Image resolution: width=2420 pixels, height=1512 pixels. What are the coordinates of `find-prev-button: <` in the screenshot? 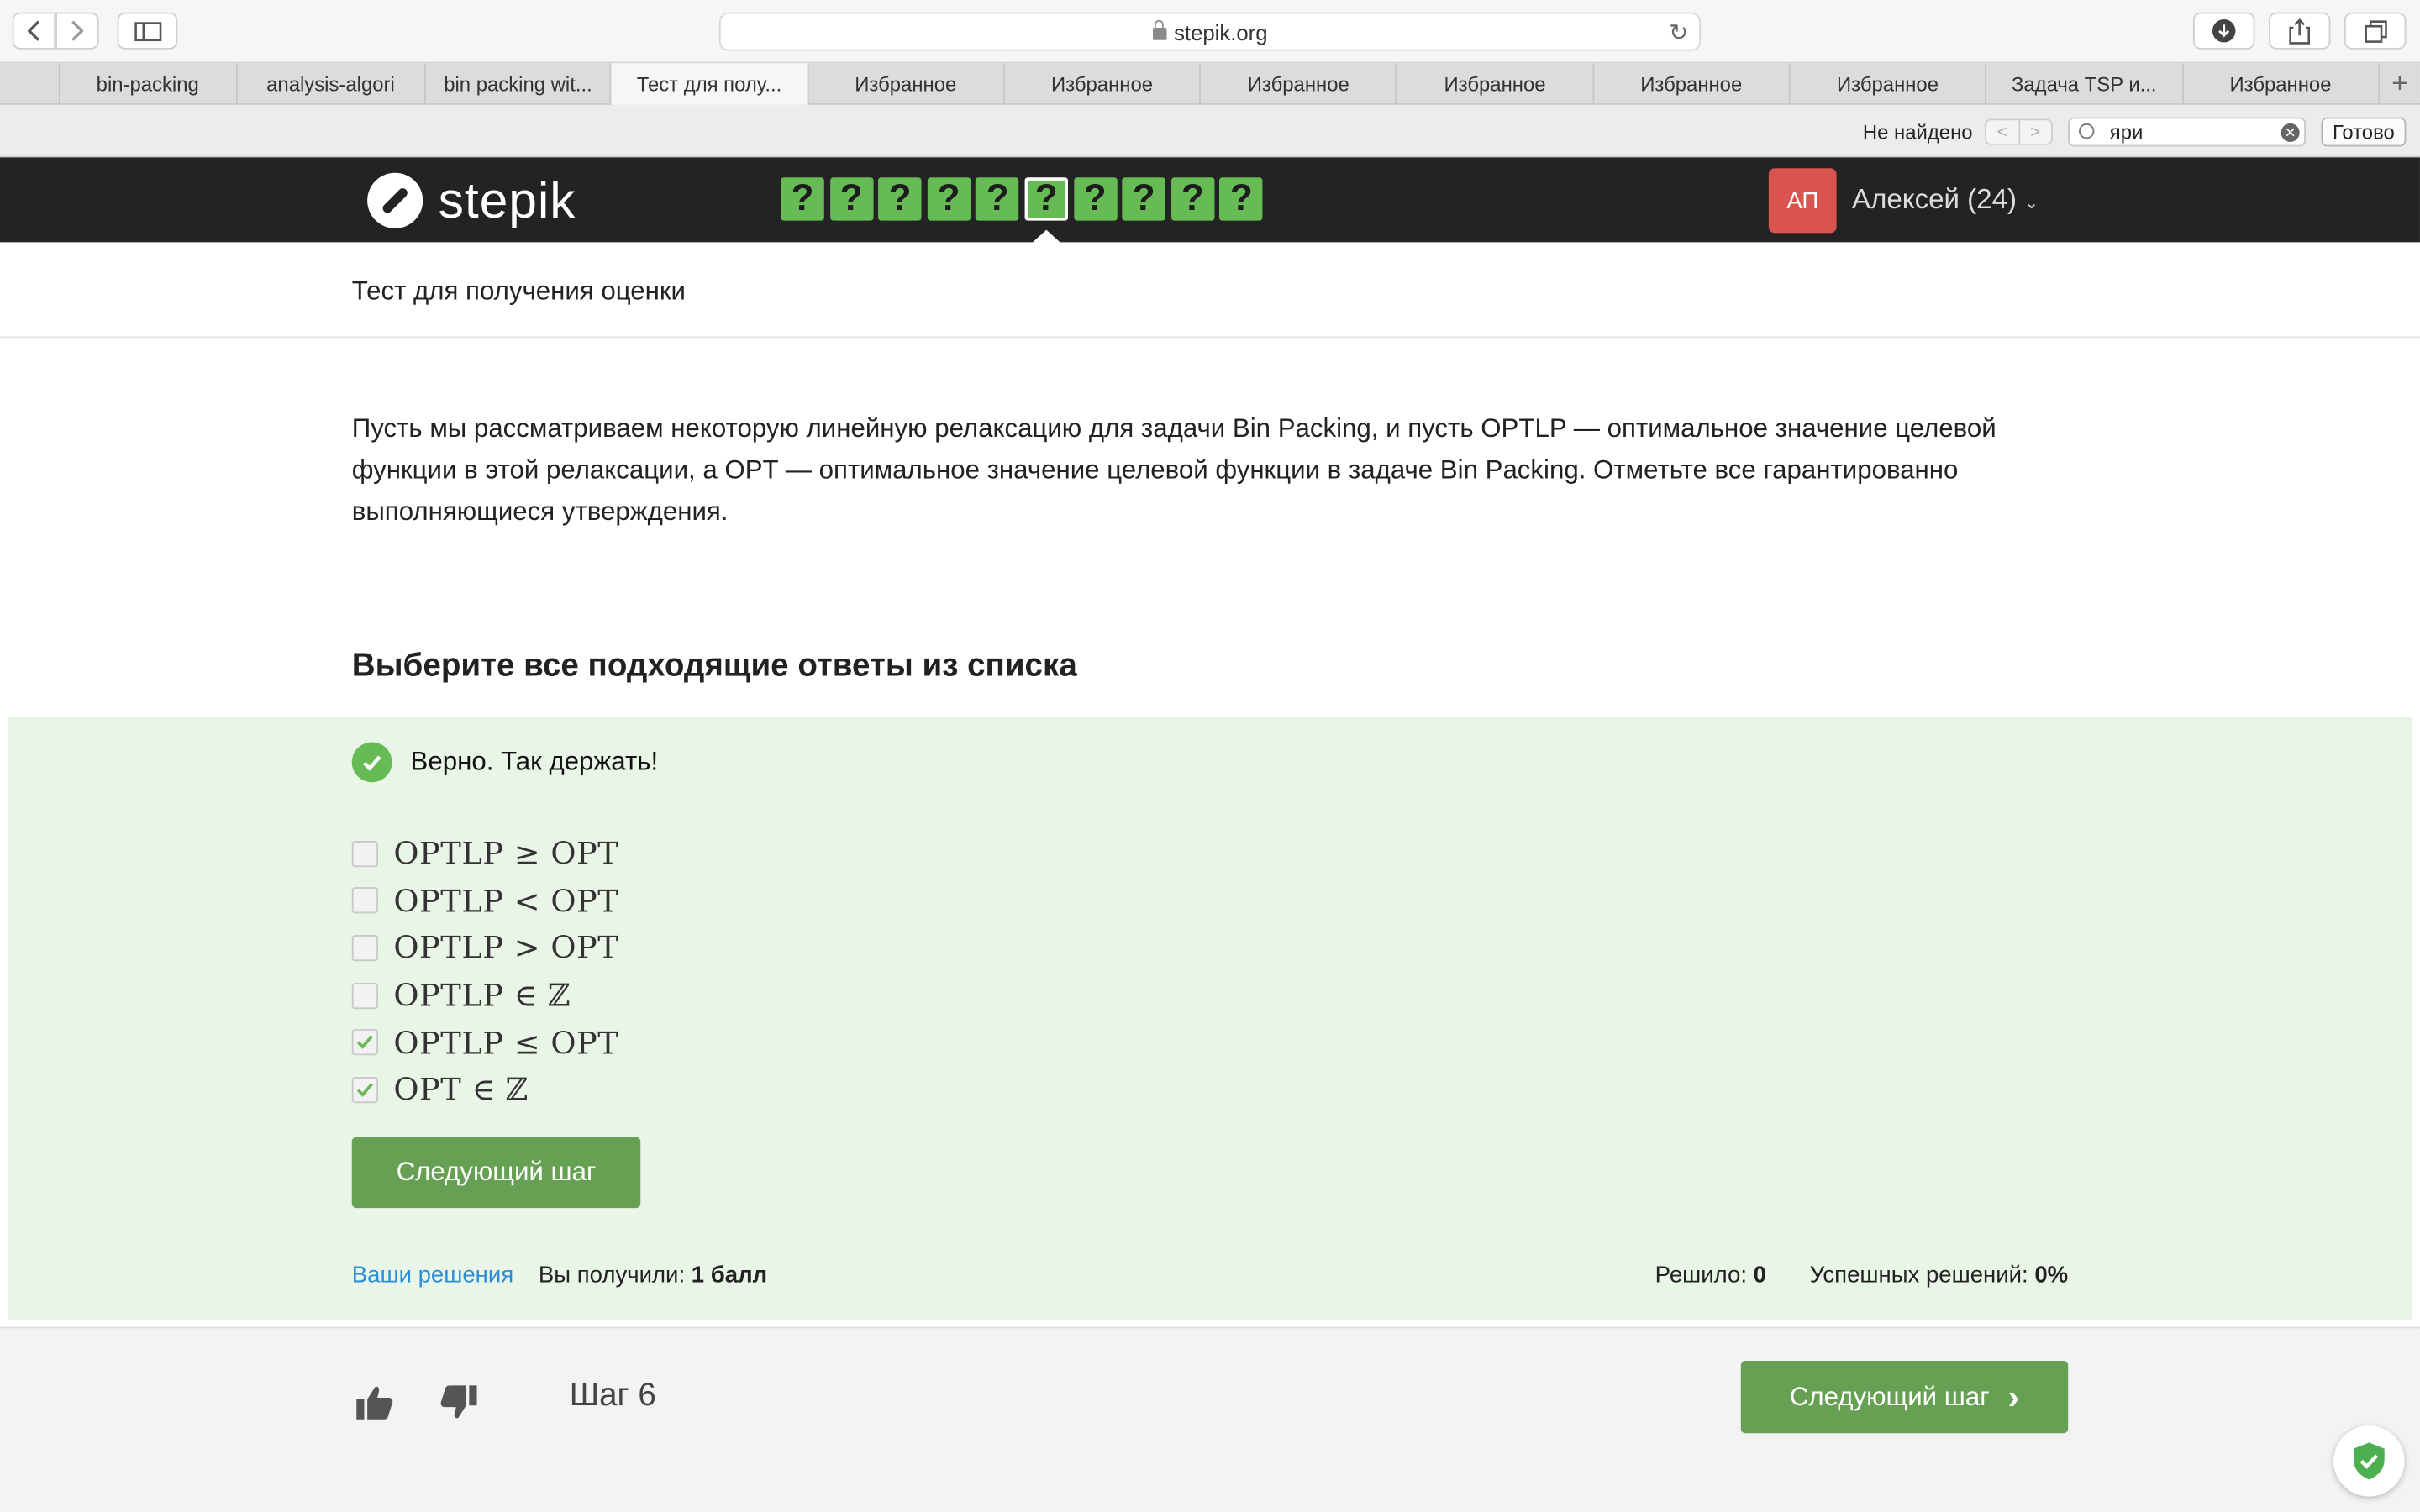 It's located at (2003, 132).